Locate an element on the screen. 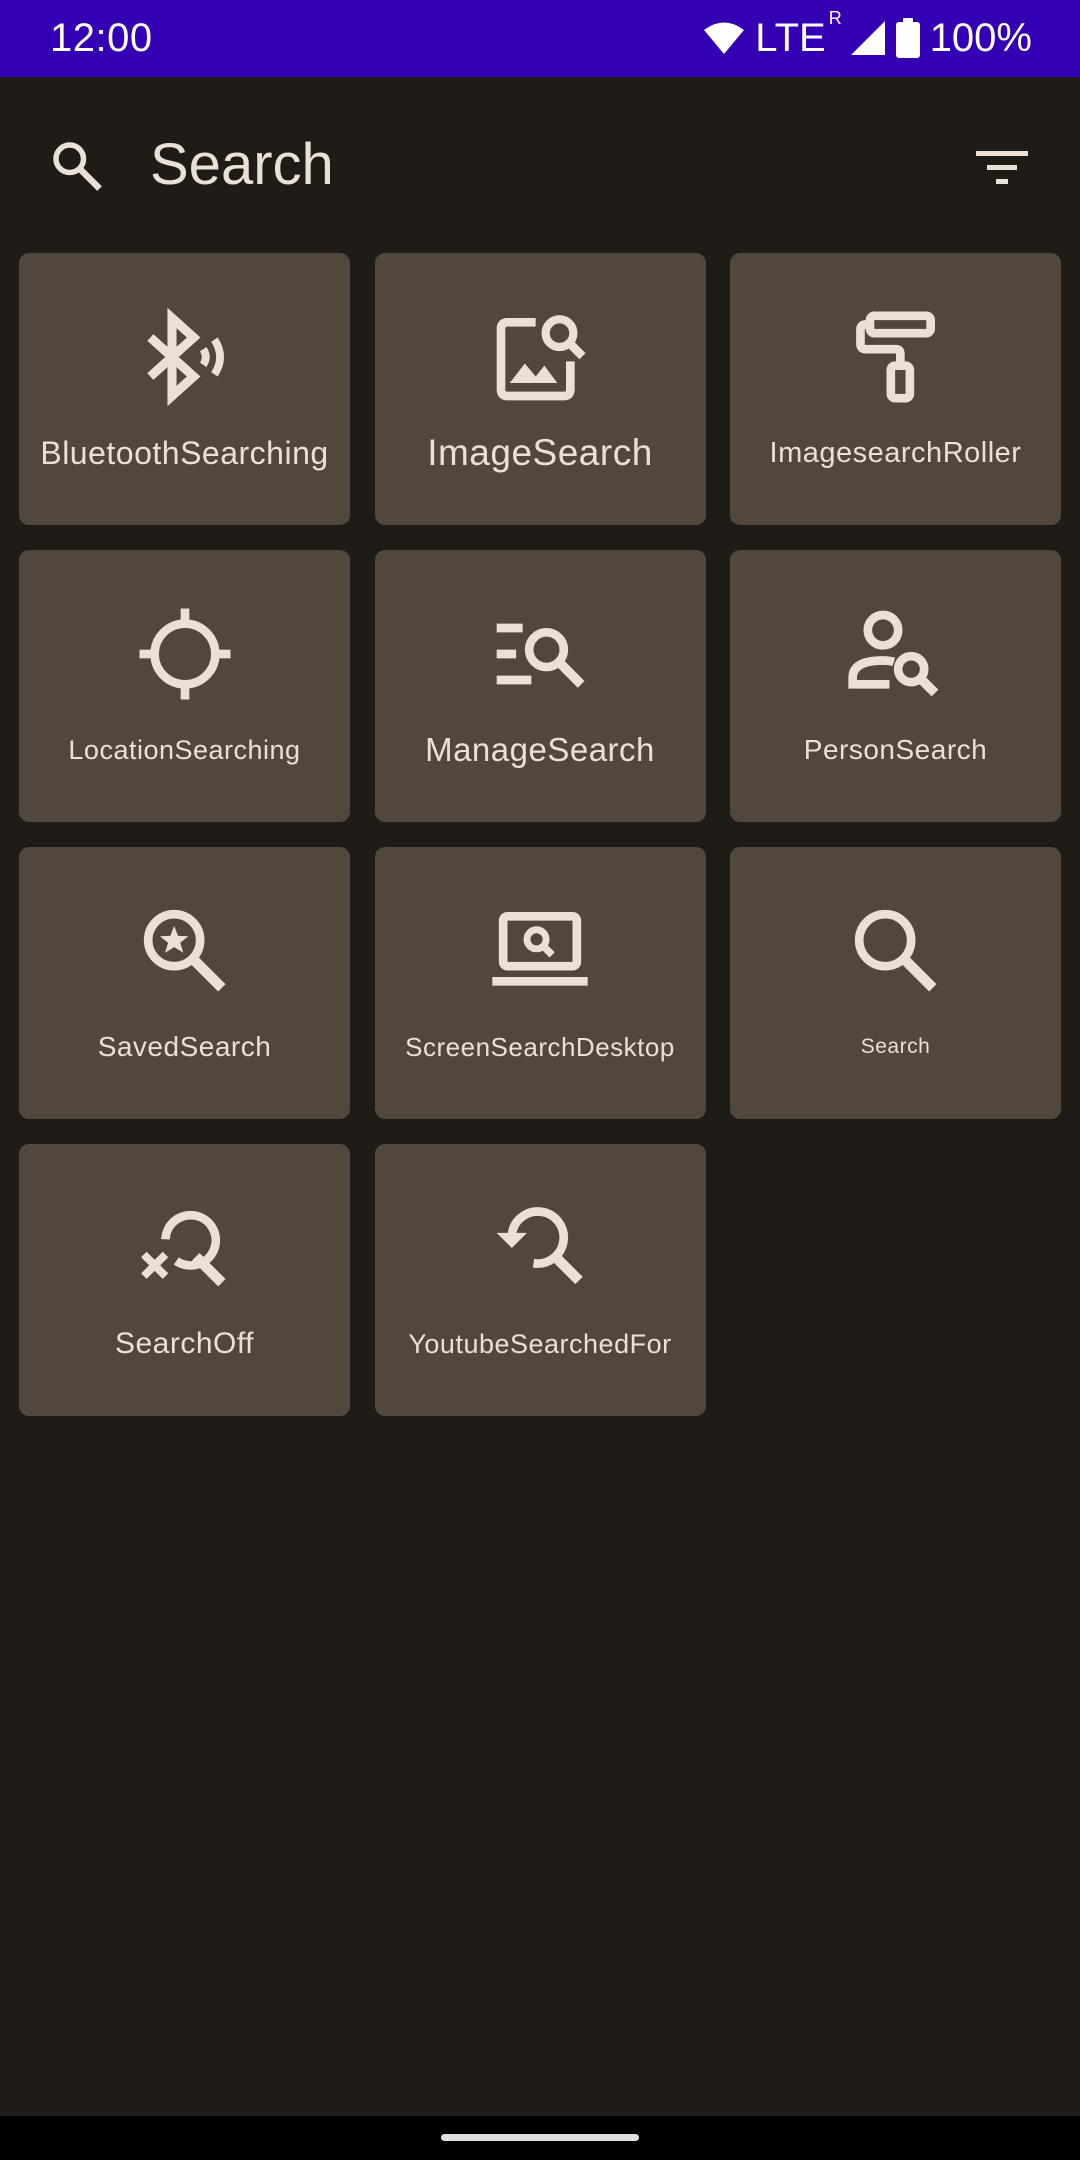 The image size is (1080, 2160). location-searching-icon is located at coordinates (185, 654).